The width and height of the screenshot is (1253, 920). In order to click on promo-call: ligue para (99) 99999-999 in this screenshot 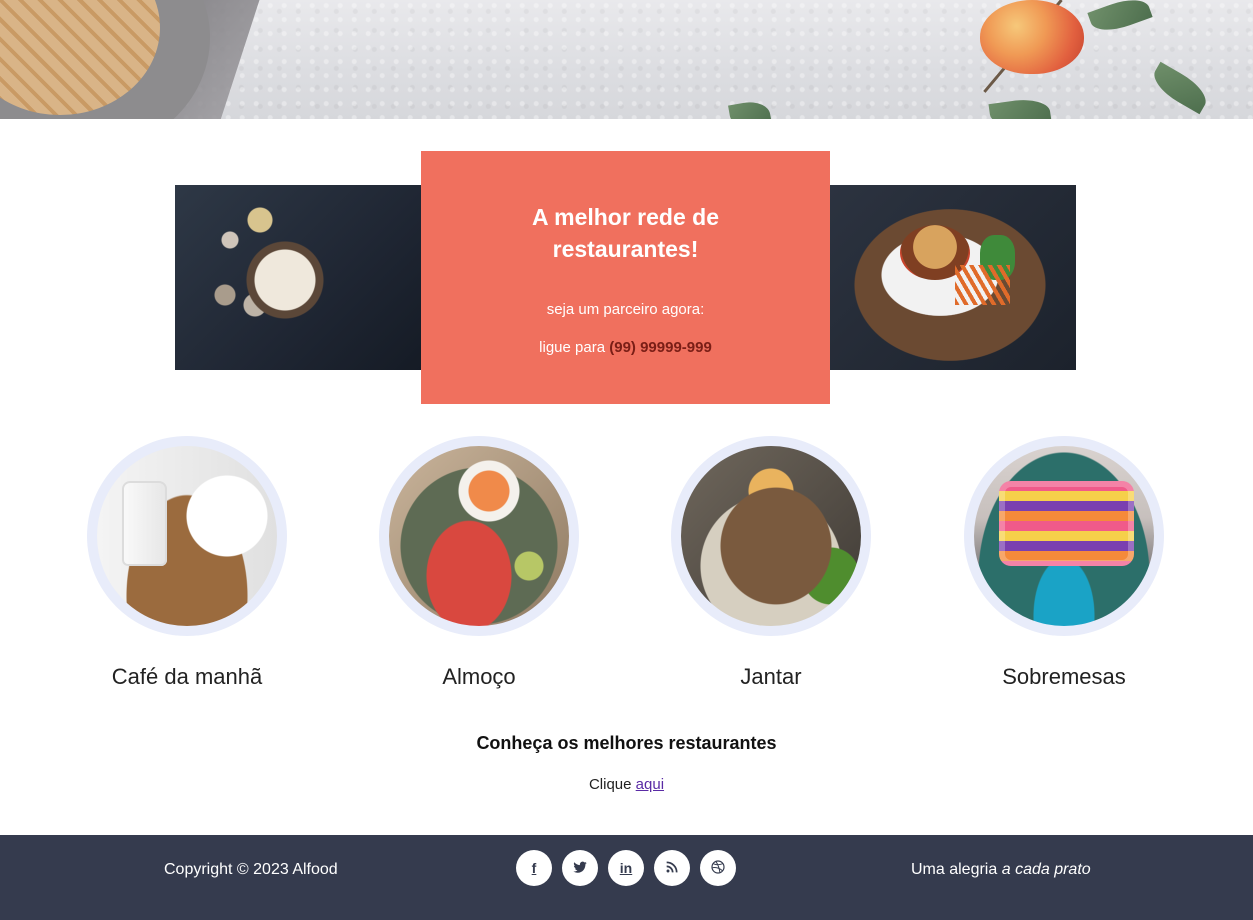, I will do `click(625, 347)`.